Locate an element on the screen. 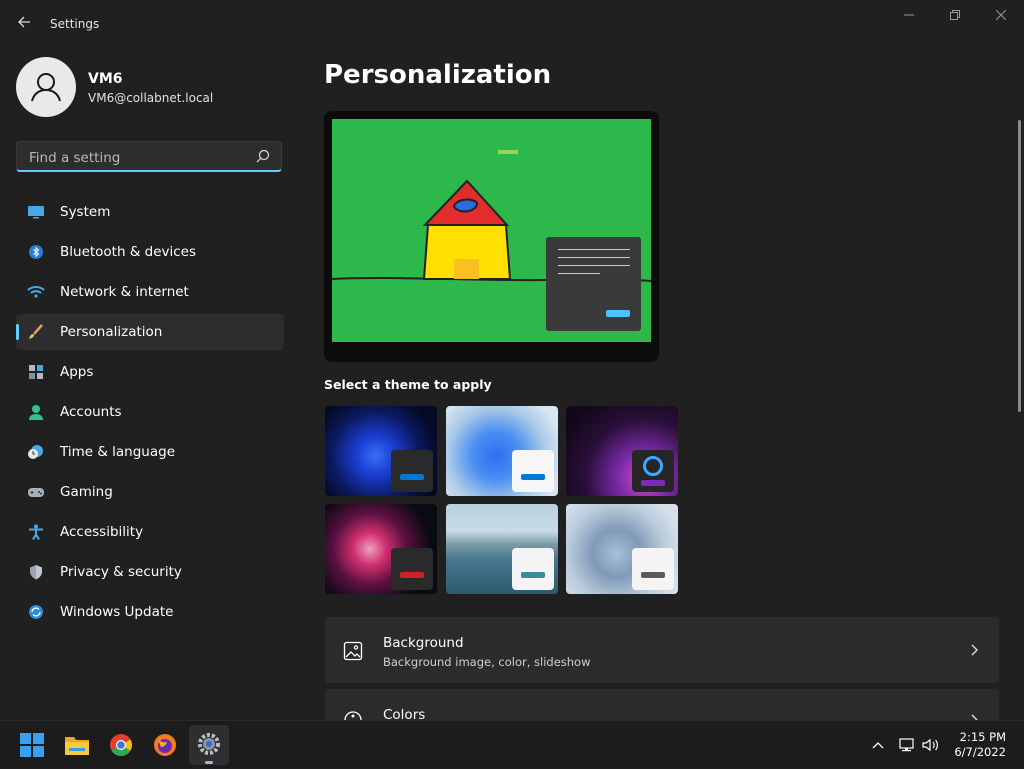  restore-button is located at coordinates (955, 17).